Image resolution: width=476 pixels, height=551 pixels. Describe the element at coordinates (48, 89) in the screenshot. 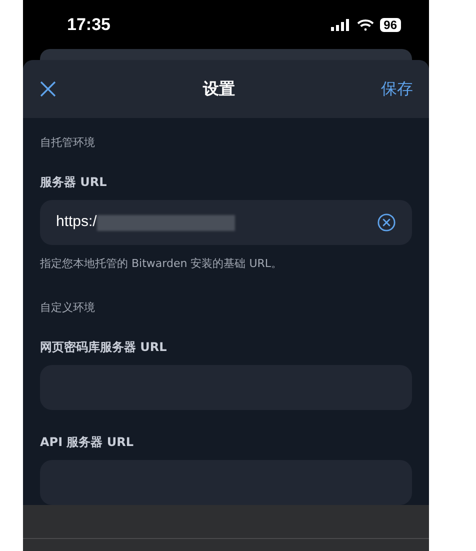

I see `close-icon` at that location.